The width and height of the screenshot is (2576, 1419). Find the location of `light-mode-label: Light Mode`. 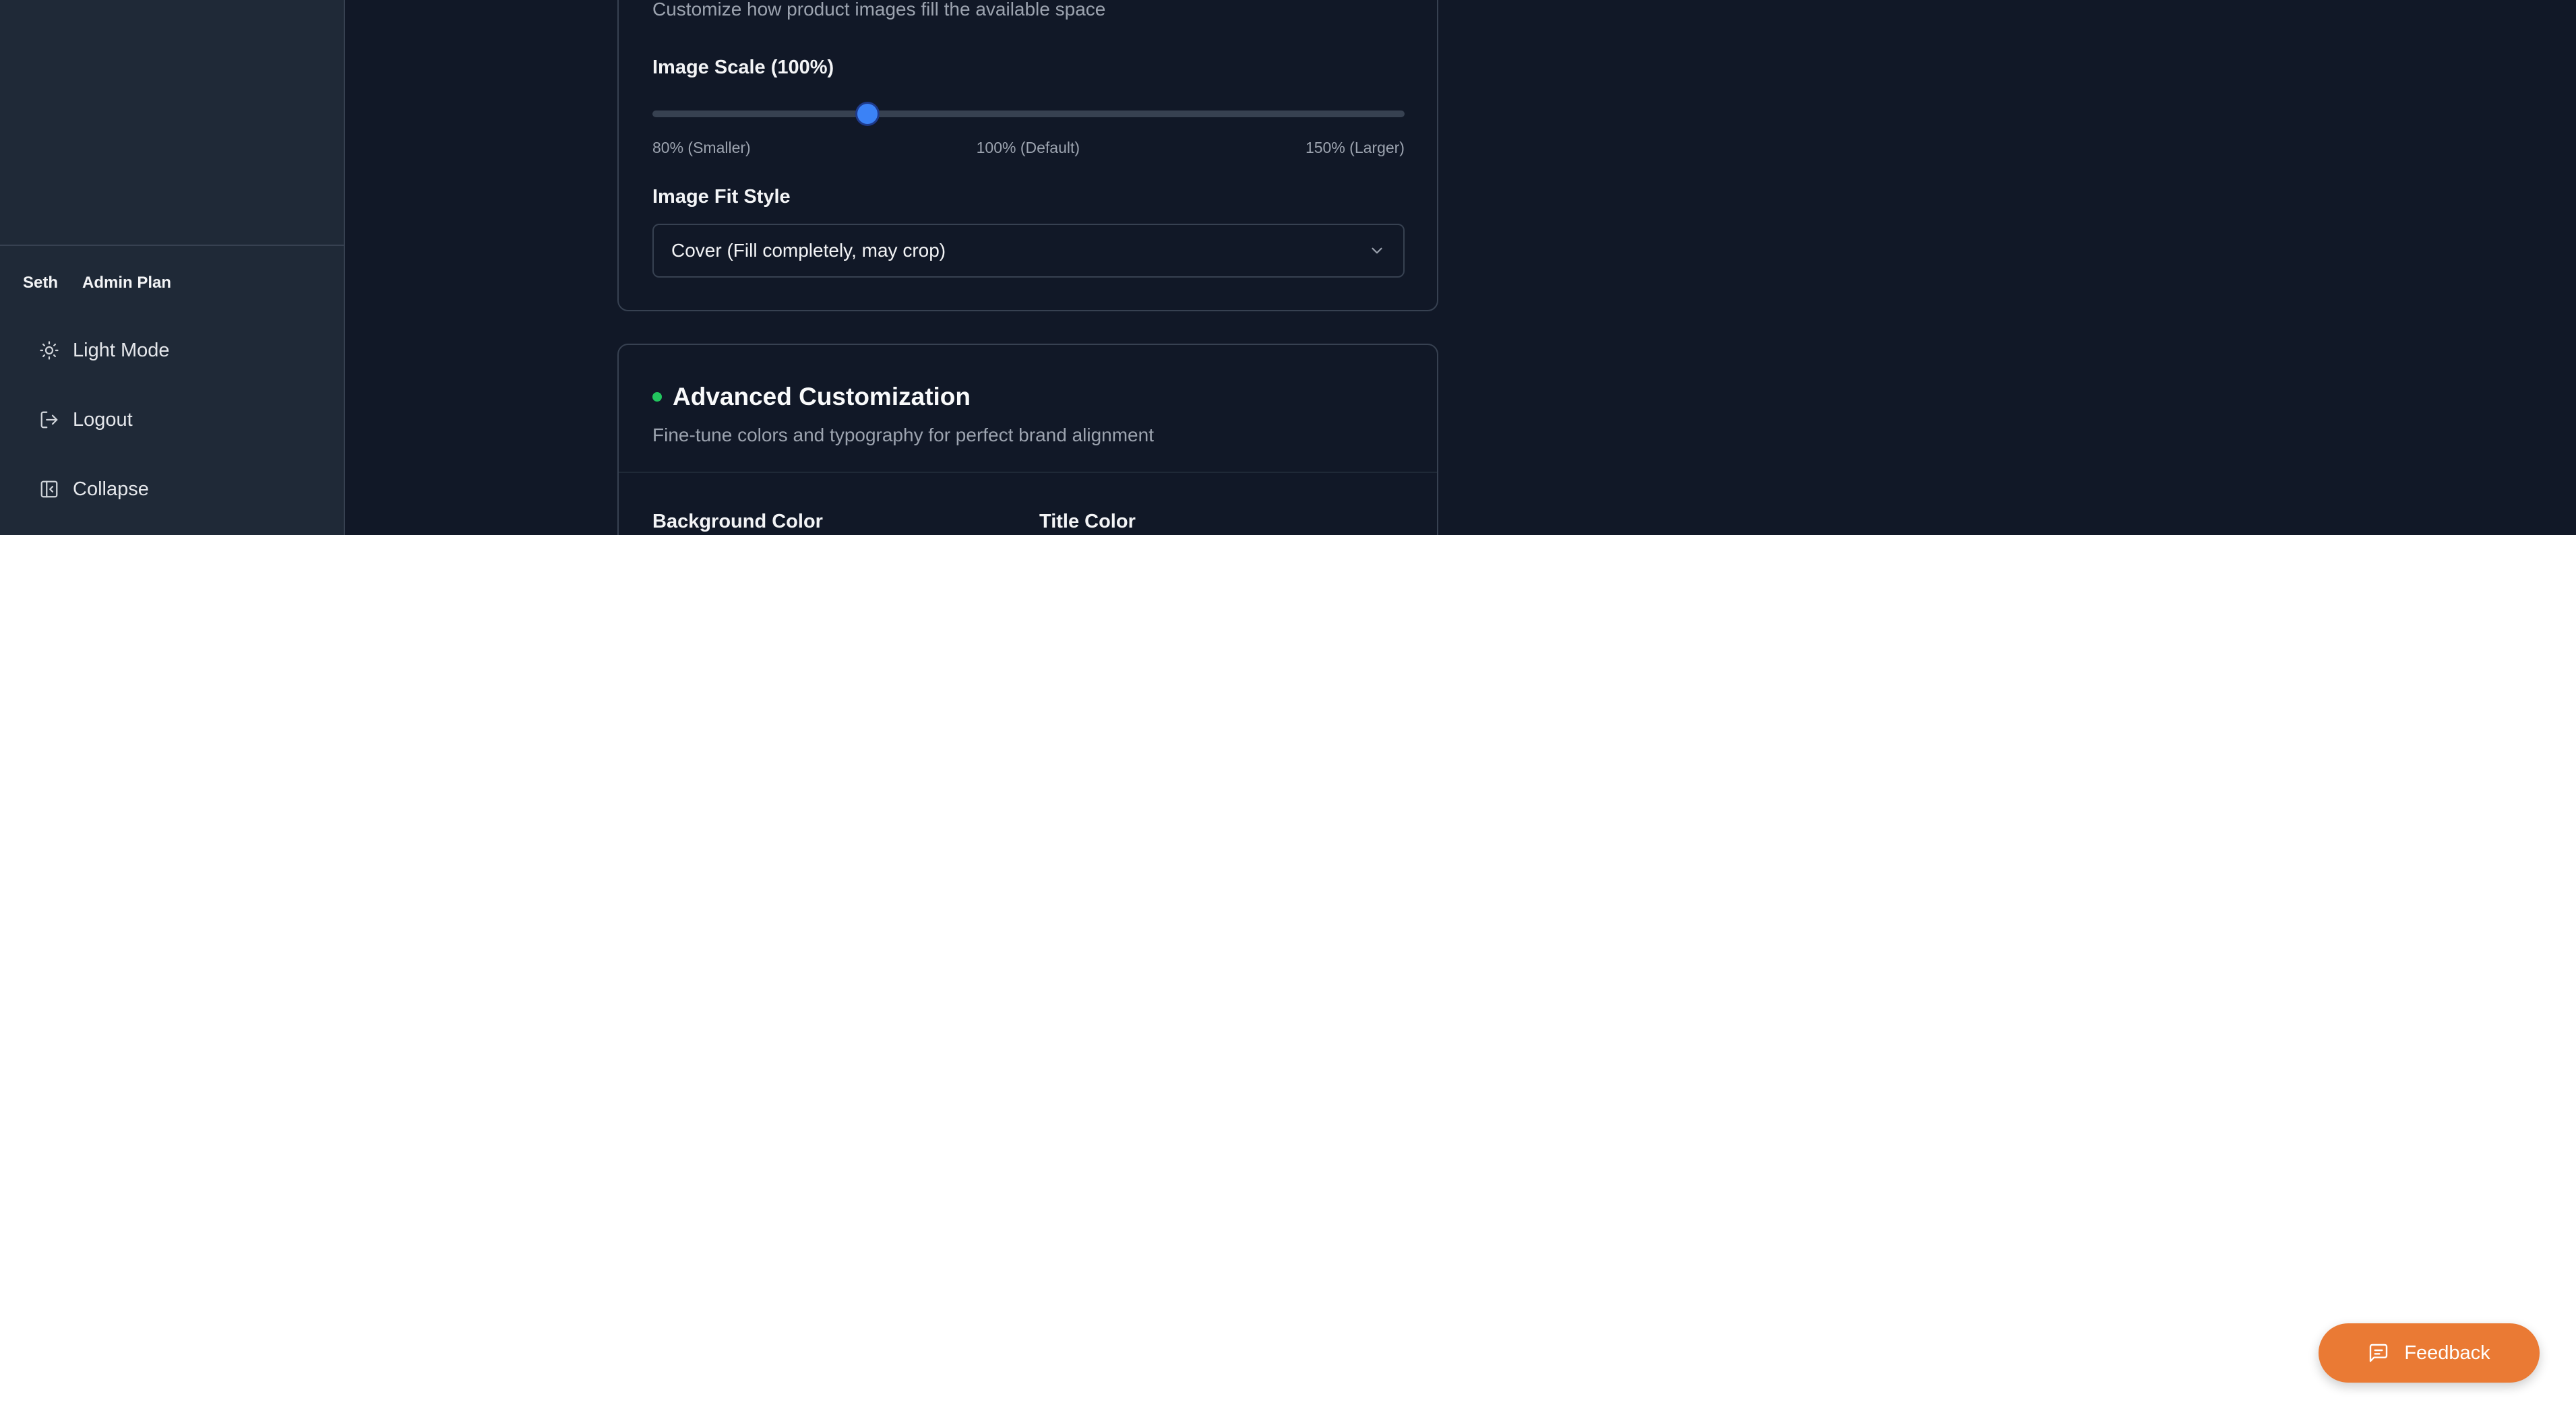

light-mode-label: Light Mode is located at coordinates (122, 350).